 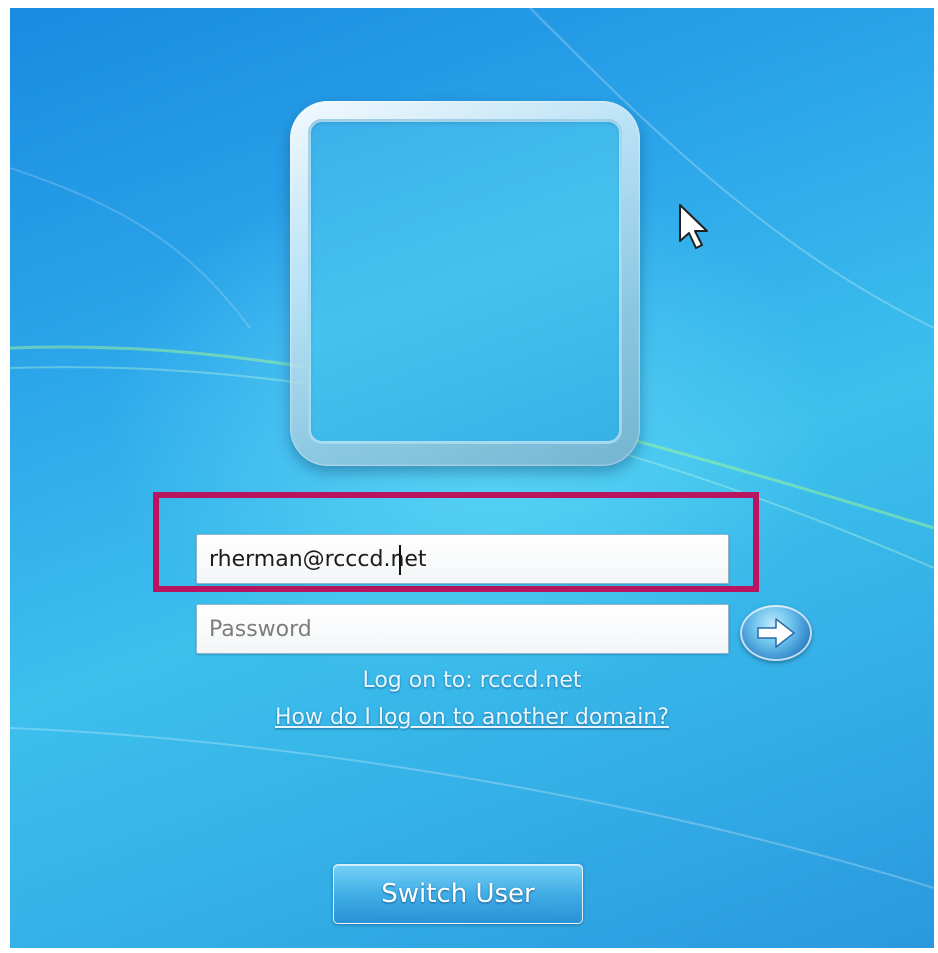 I want to click on user-tile-frame, so click(x=465, y=283).